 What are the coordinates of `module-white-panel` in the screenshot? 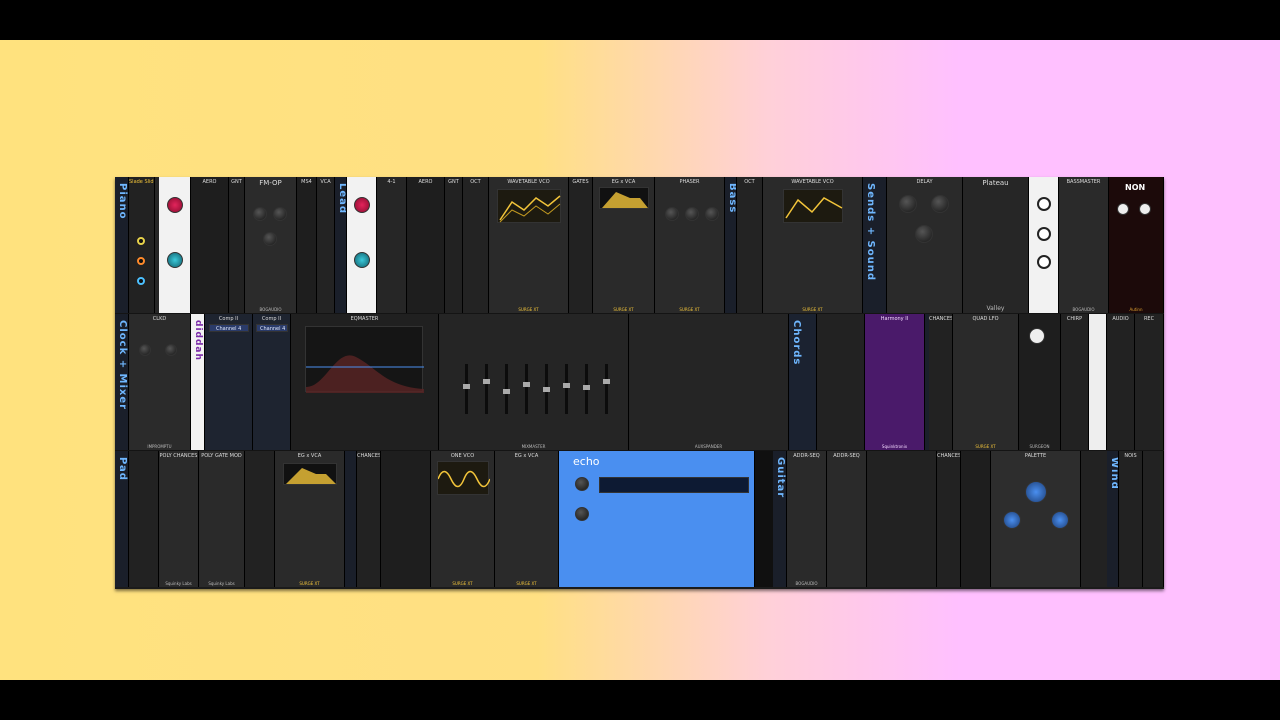 It's located at (175, 245).